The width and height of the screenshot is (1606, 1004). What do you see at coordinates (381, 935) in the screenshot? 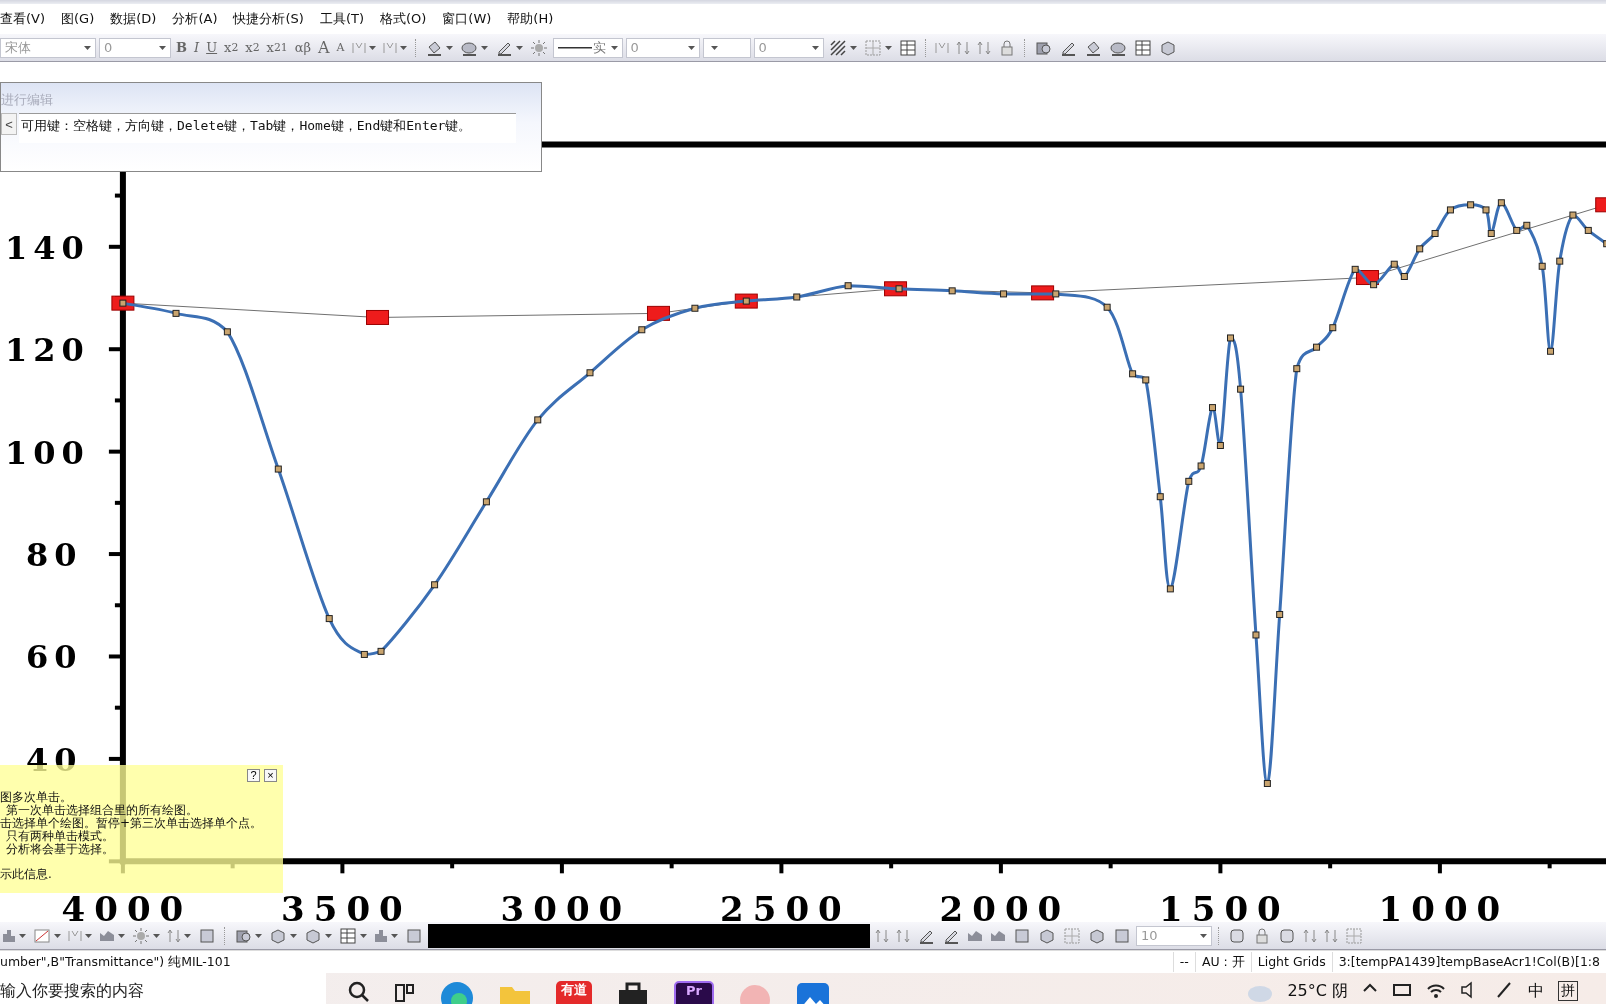
I see `column-chart-icon` at bounding box center [381, 935].